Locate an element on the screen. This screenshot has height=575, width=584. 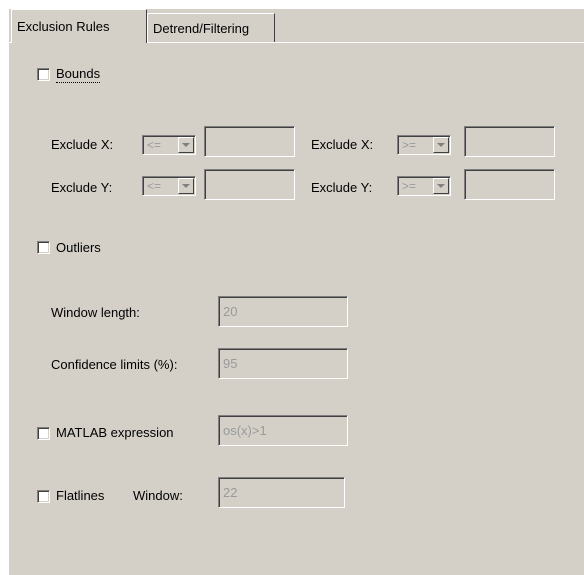
tab-detrend-filtering-label: Detrend/Filtering is located at coordinates (201, 28).